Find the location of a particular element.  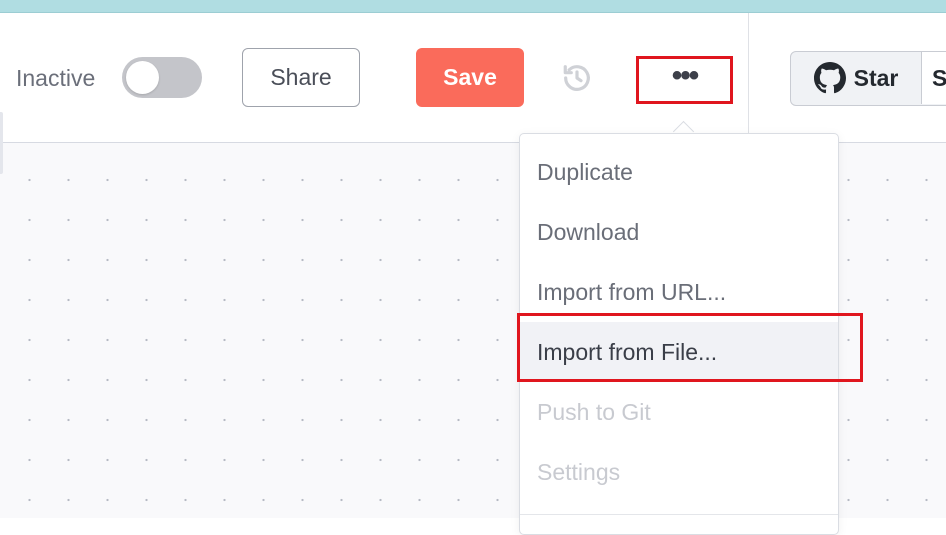

menu-divider is located at coordinates (679, 514).